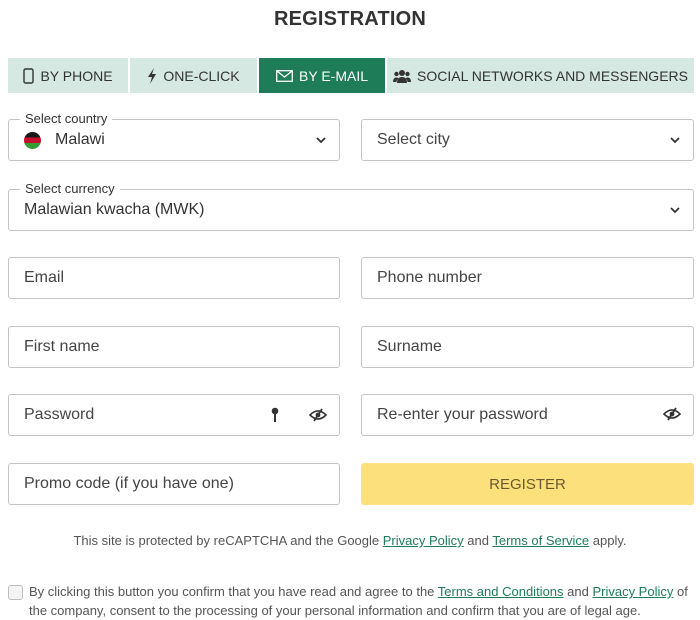 This screenshot has width=700, height=620. Describe the element at coordinates (429, 277) in the screenshot. I see `phone-placeholder: Phone number` at that location.